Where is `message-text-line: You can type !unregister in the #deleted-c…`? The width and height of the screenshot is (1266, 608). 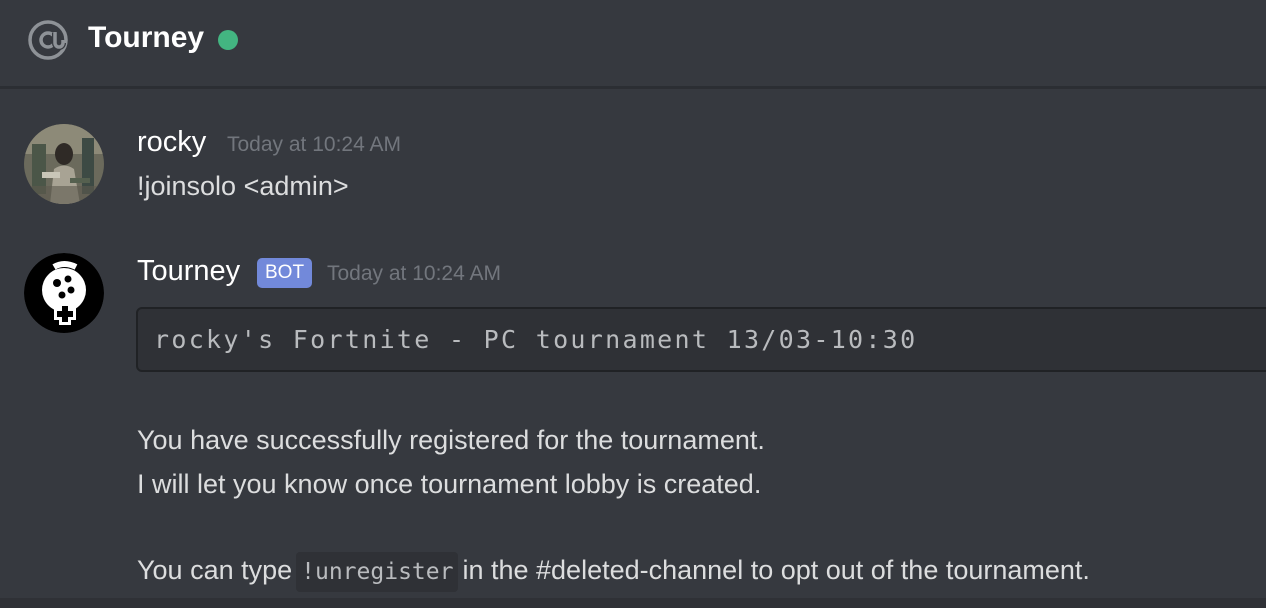 message-text-line: You can type !unregister in the #deleted-c… is located at coordinates (613, 572).